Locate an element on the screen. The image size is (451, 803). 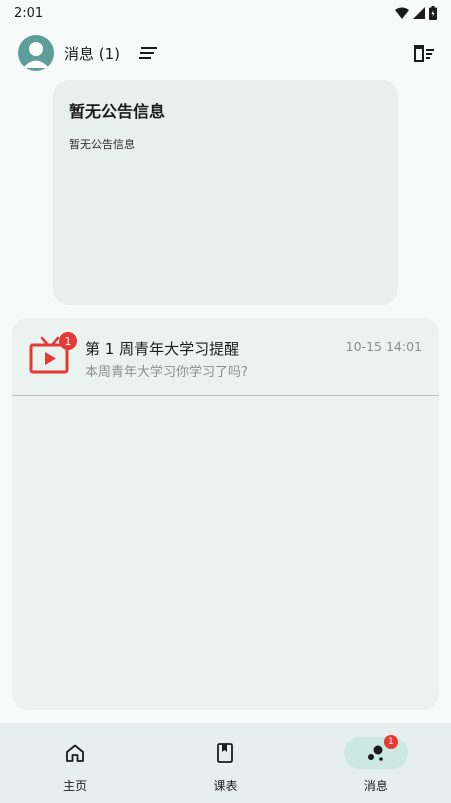
sort-button is located at coordinates (148, 53).